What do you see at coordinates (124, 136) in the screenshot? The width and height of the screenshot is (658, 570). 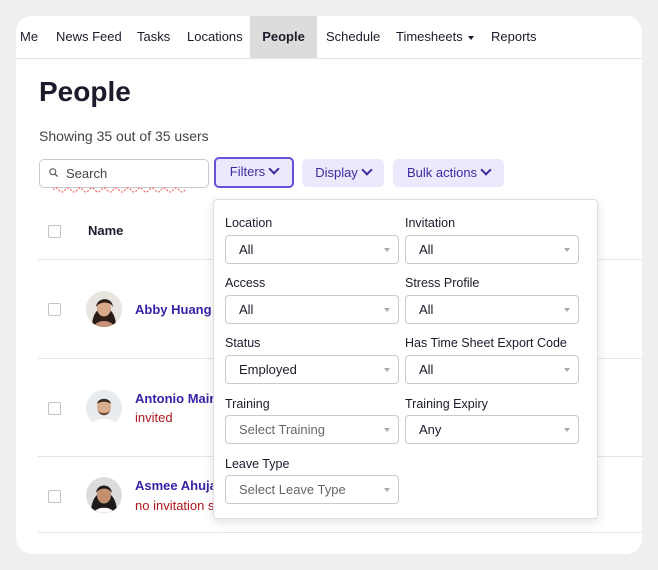 I see `showing-count: Showing 35 out of 35 users` at bounding box center [124, 136].